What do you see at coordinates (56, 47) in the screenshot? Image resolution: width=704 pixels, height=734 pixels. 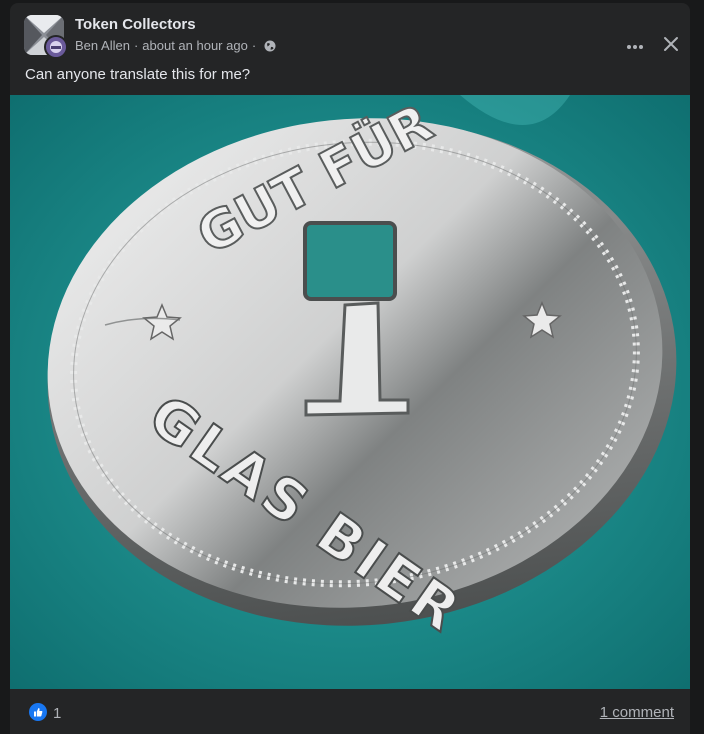 I see `author-avatar` at bounding box center [56, 47].